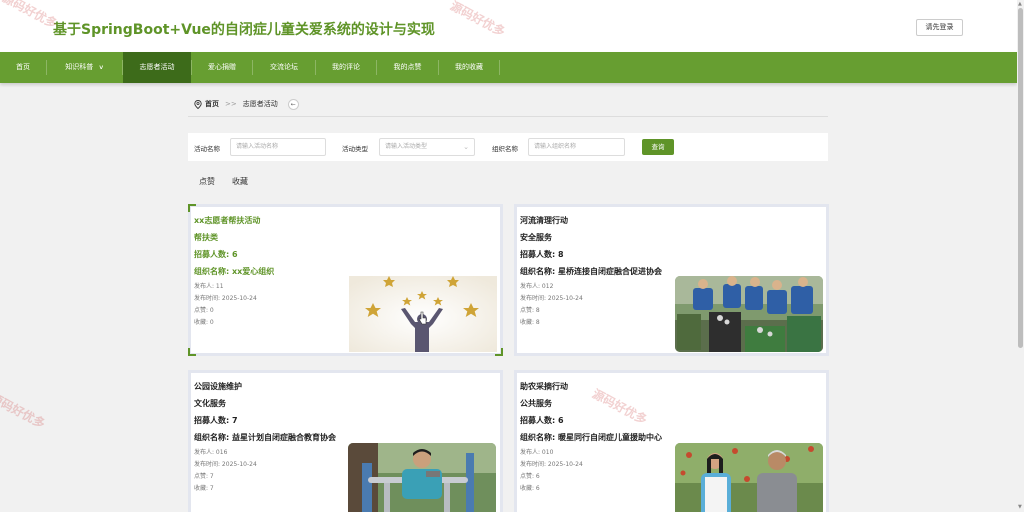  What do you see at coordinates (466, 147) in the screenshot?
I see `chevron-down-icon: ⌄` at bounding box center [466, 147].